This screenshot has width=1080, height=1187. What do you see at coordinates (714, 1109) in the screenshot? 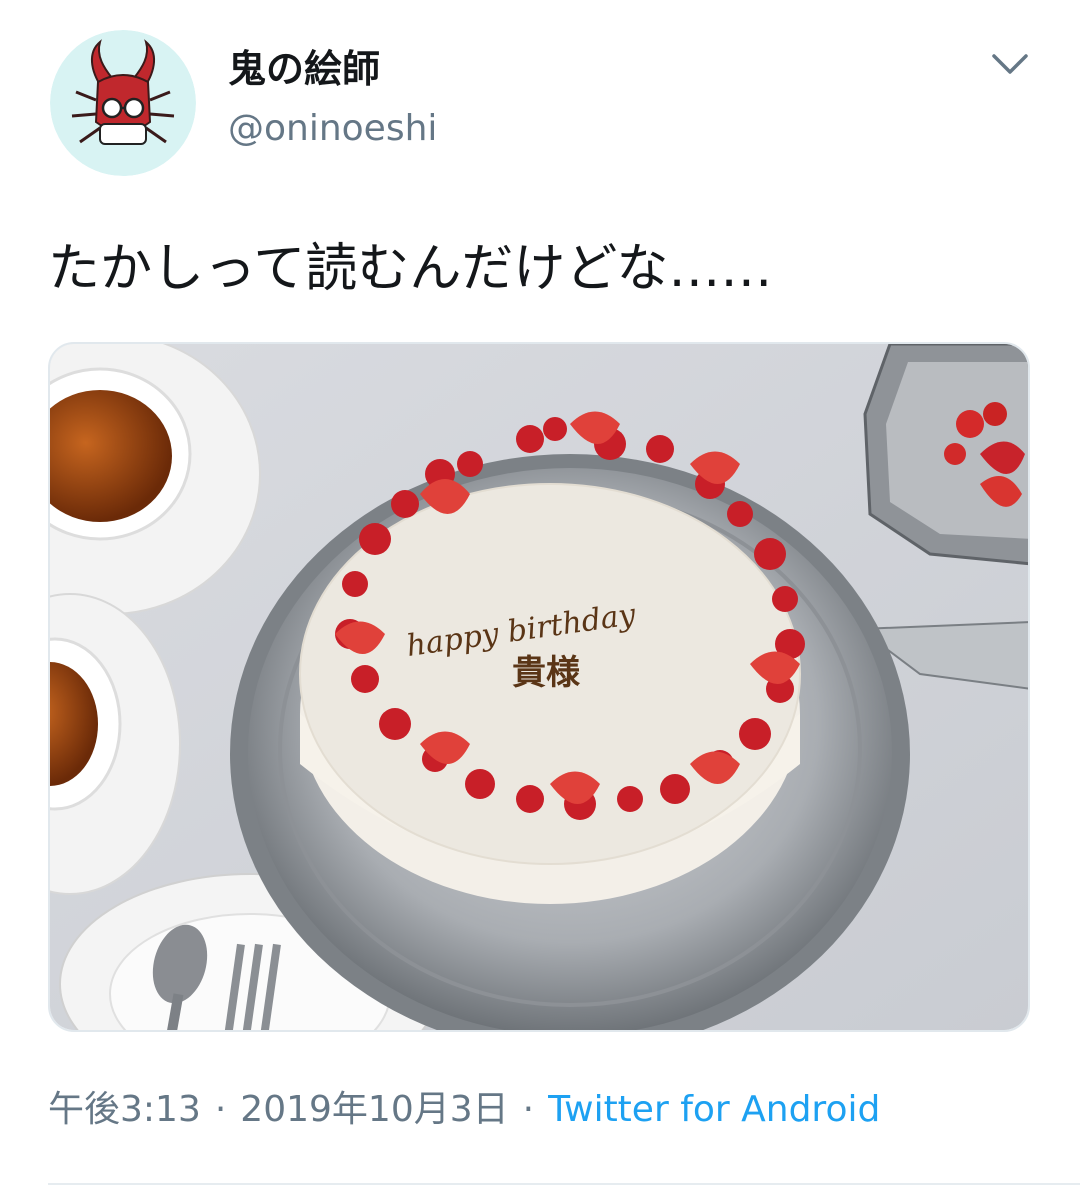
I see `tweet-source-link: Twitter for Android` at bounding box center [714, 1109].